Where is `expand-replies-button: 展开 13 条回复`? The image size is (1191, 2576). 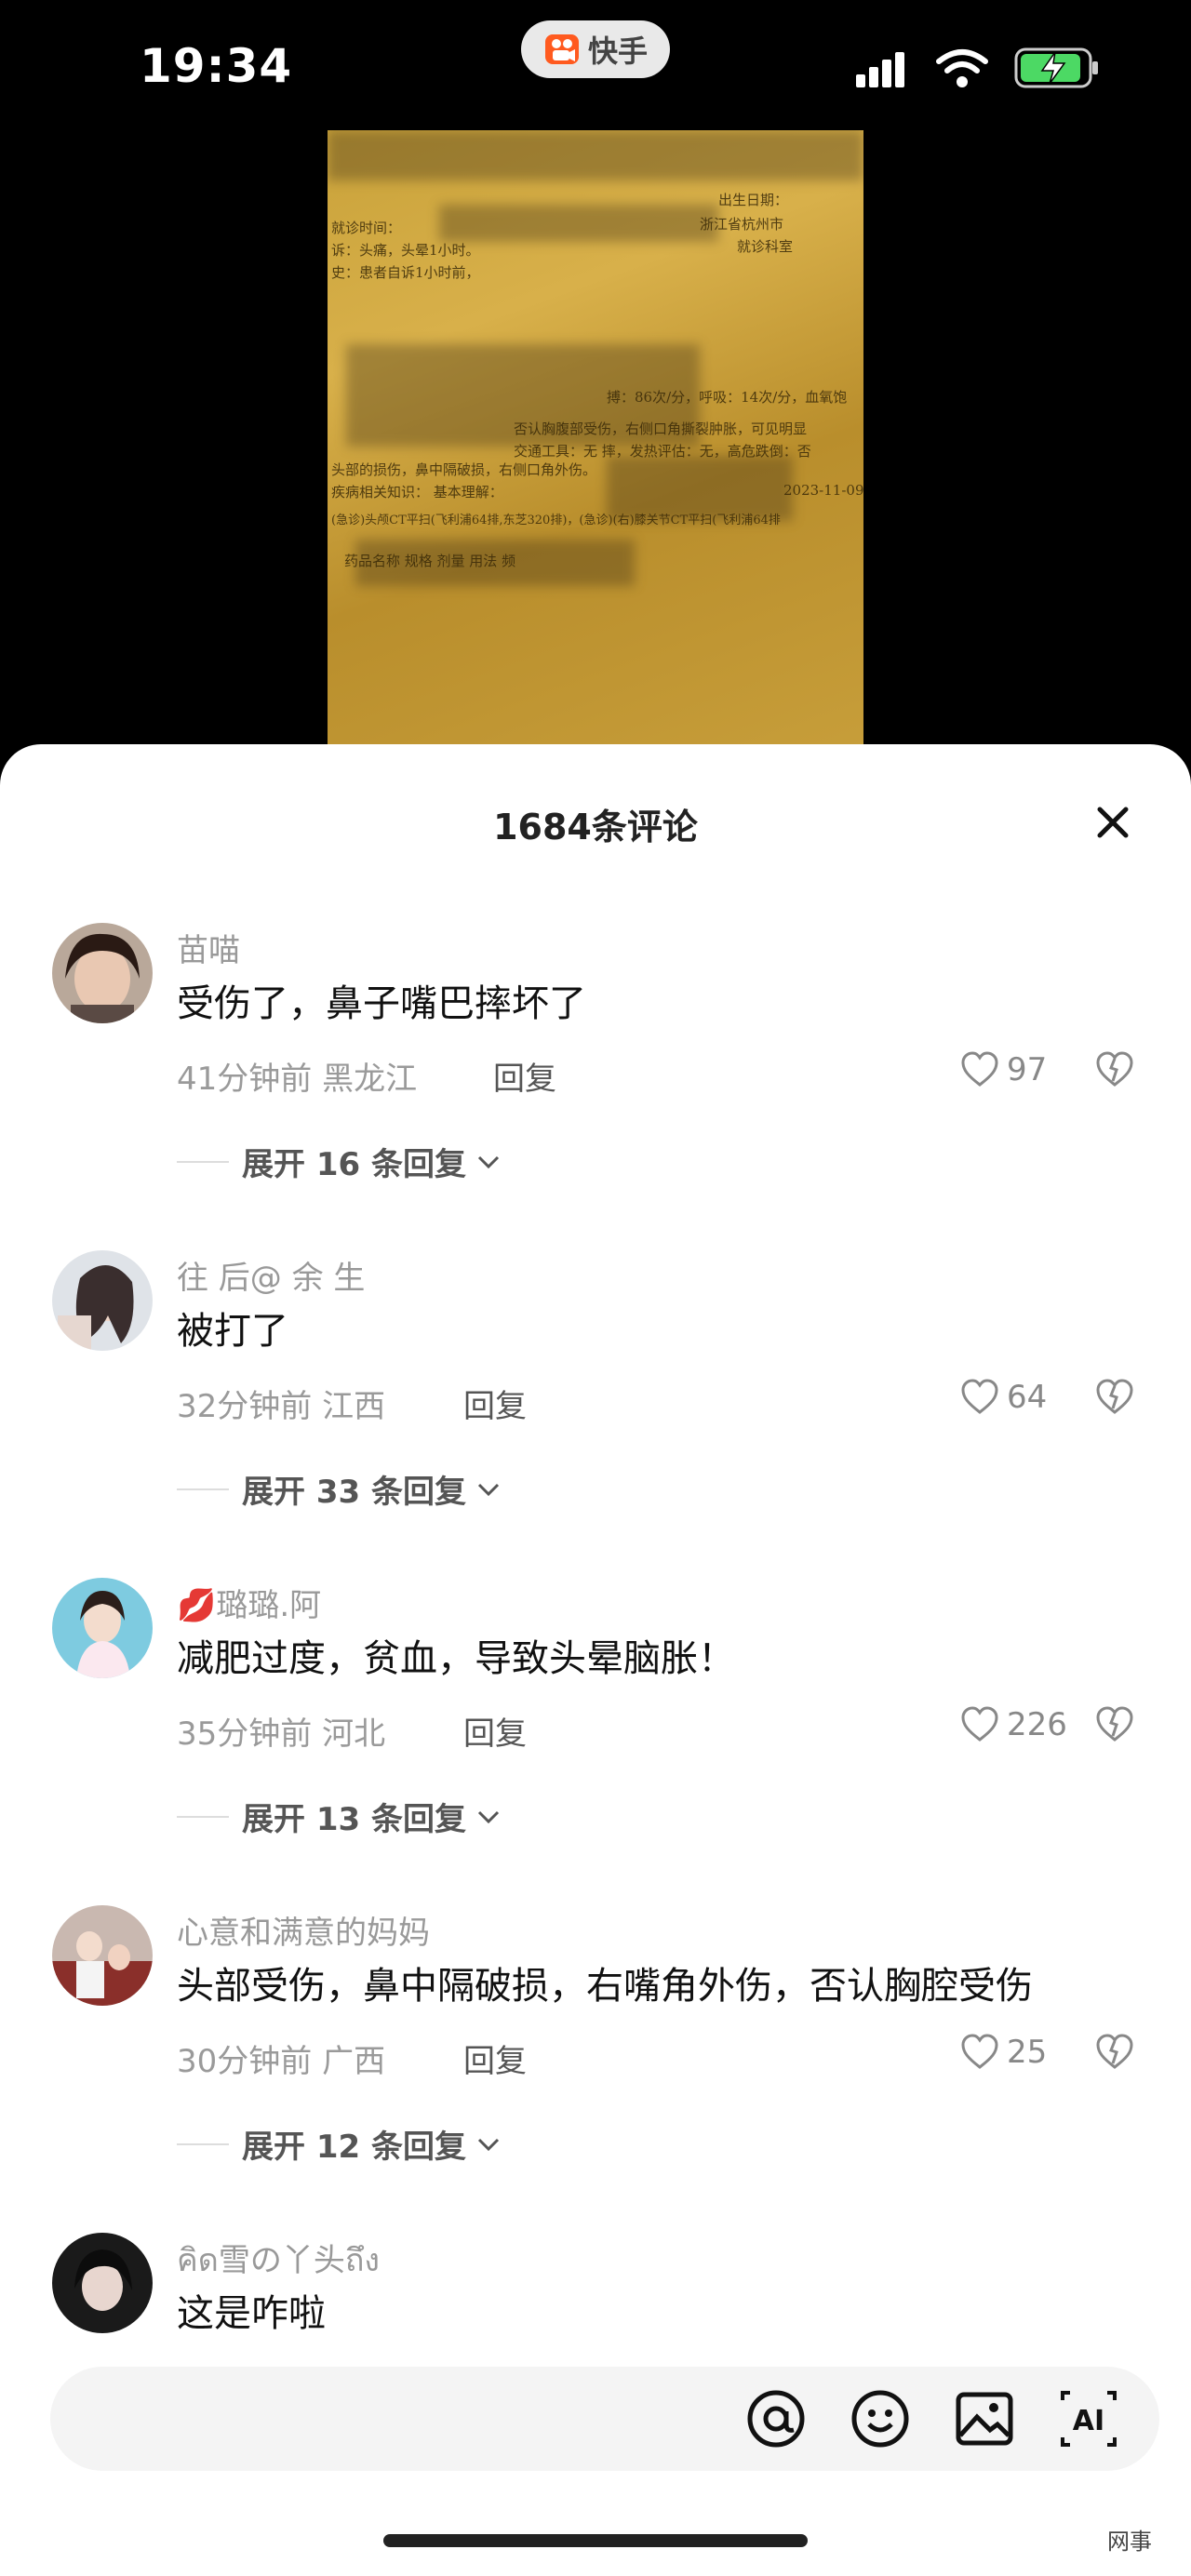
expand-replies-button: 展开 13 条回复 is located at coordinates (340, 1816).